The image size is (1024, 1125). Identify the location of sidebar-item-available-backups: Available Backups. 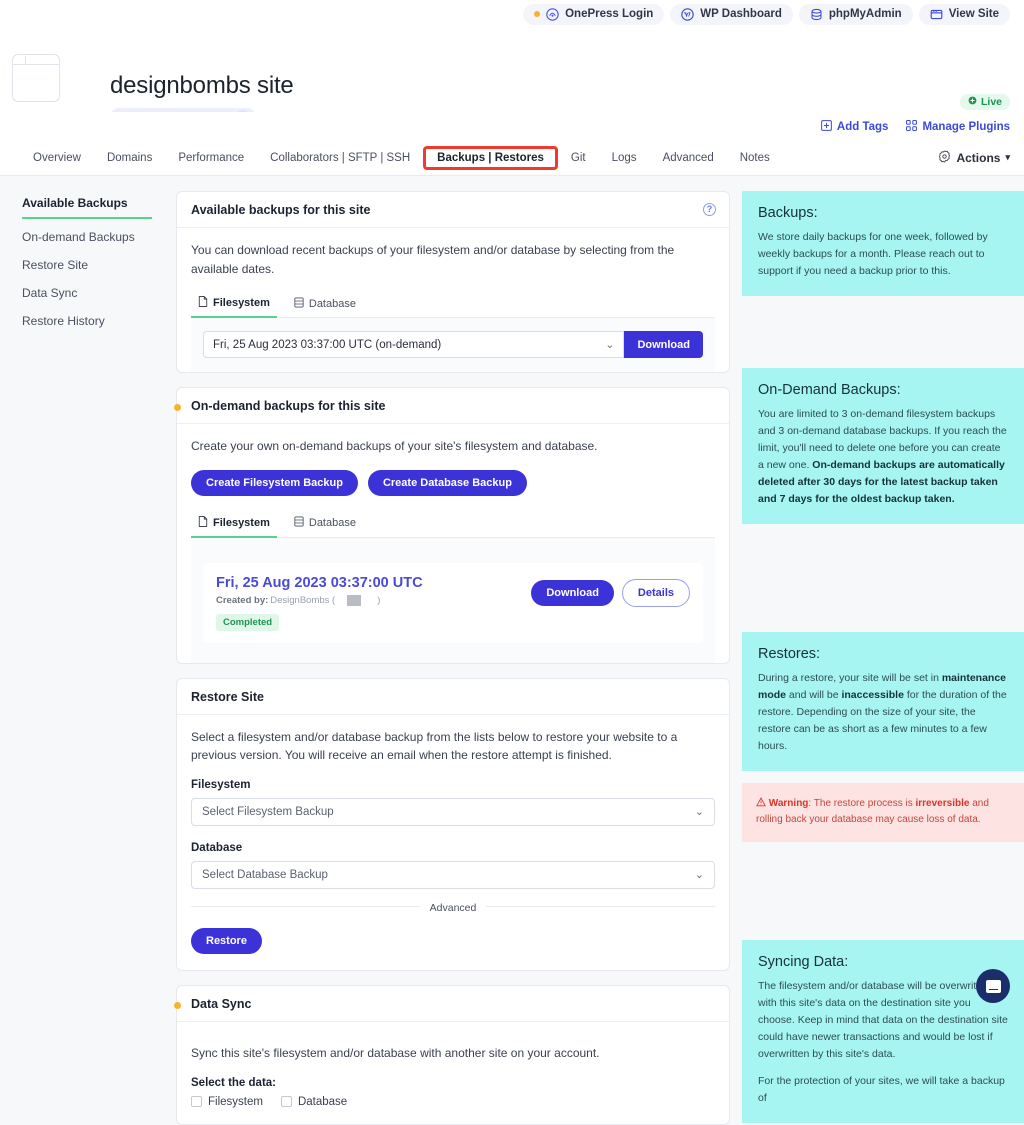
(87, 205).